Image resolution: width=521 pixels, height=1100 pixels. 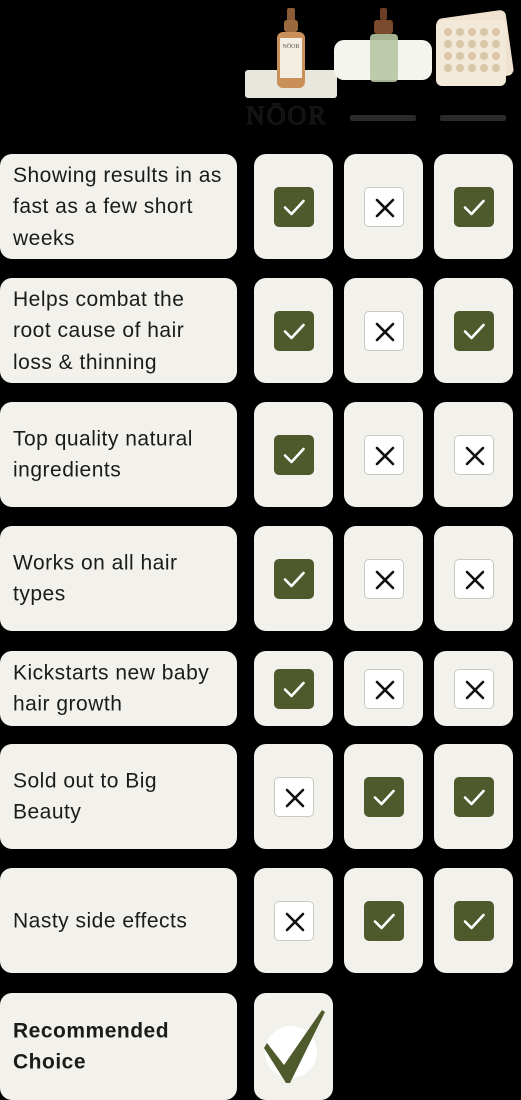 I want to click on bottle-label-text: NŌOR, so click(x=290, y=46).